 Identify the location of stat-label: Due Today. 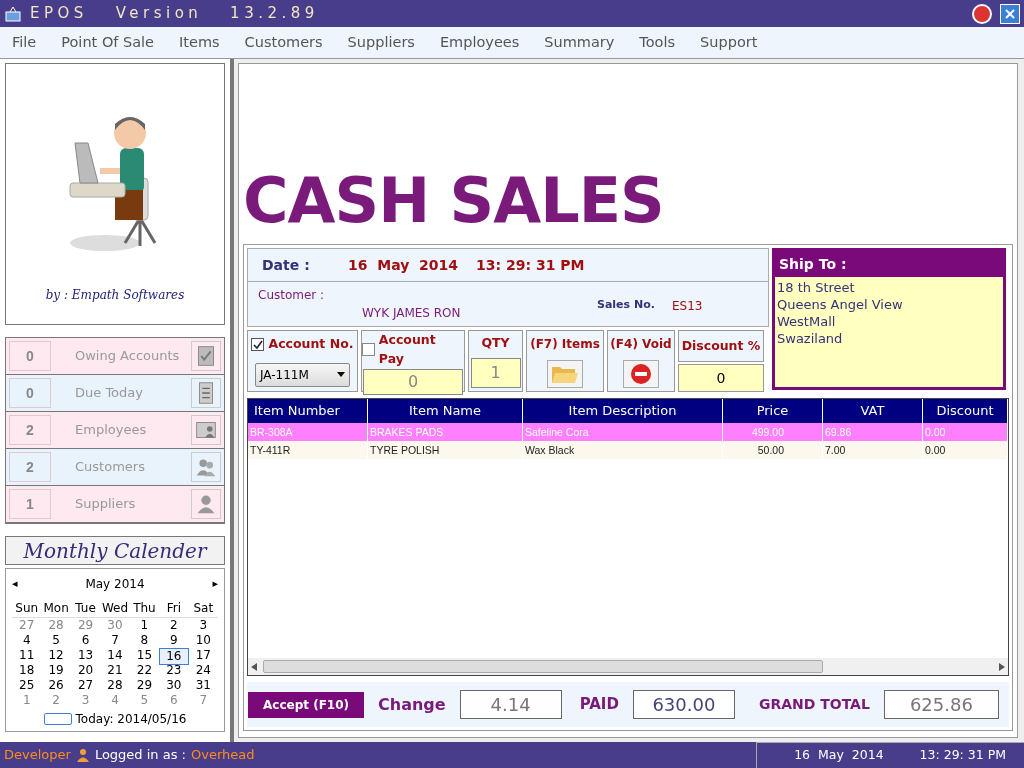
(109, 393).